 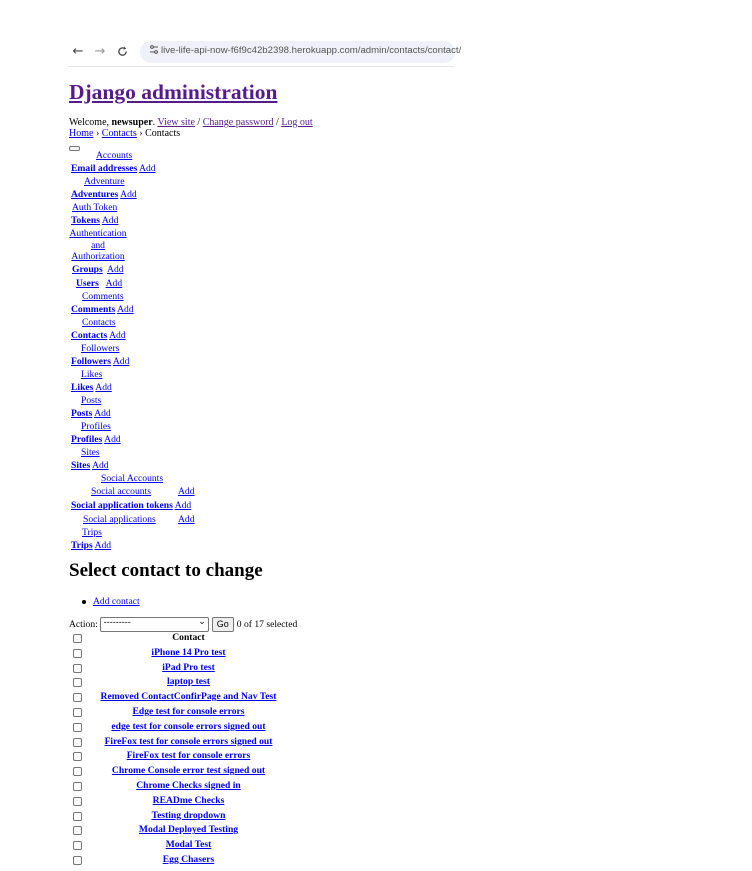 I want to click on model-link-adventures: Adventures, so click(x=94, y=194).